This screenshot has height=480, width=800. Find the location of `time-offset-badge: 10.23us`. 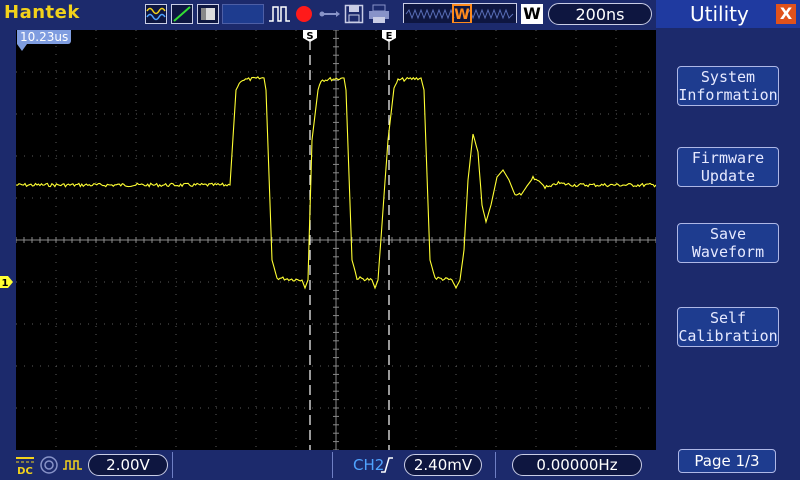

time-offset-badge: 10.23us is located at coordinates (44, 37).